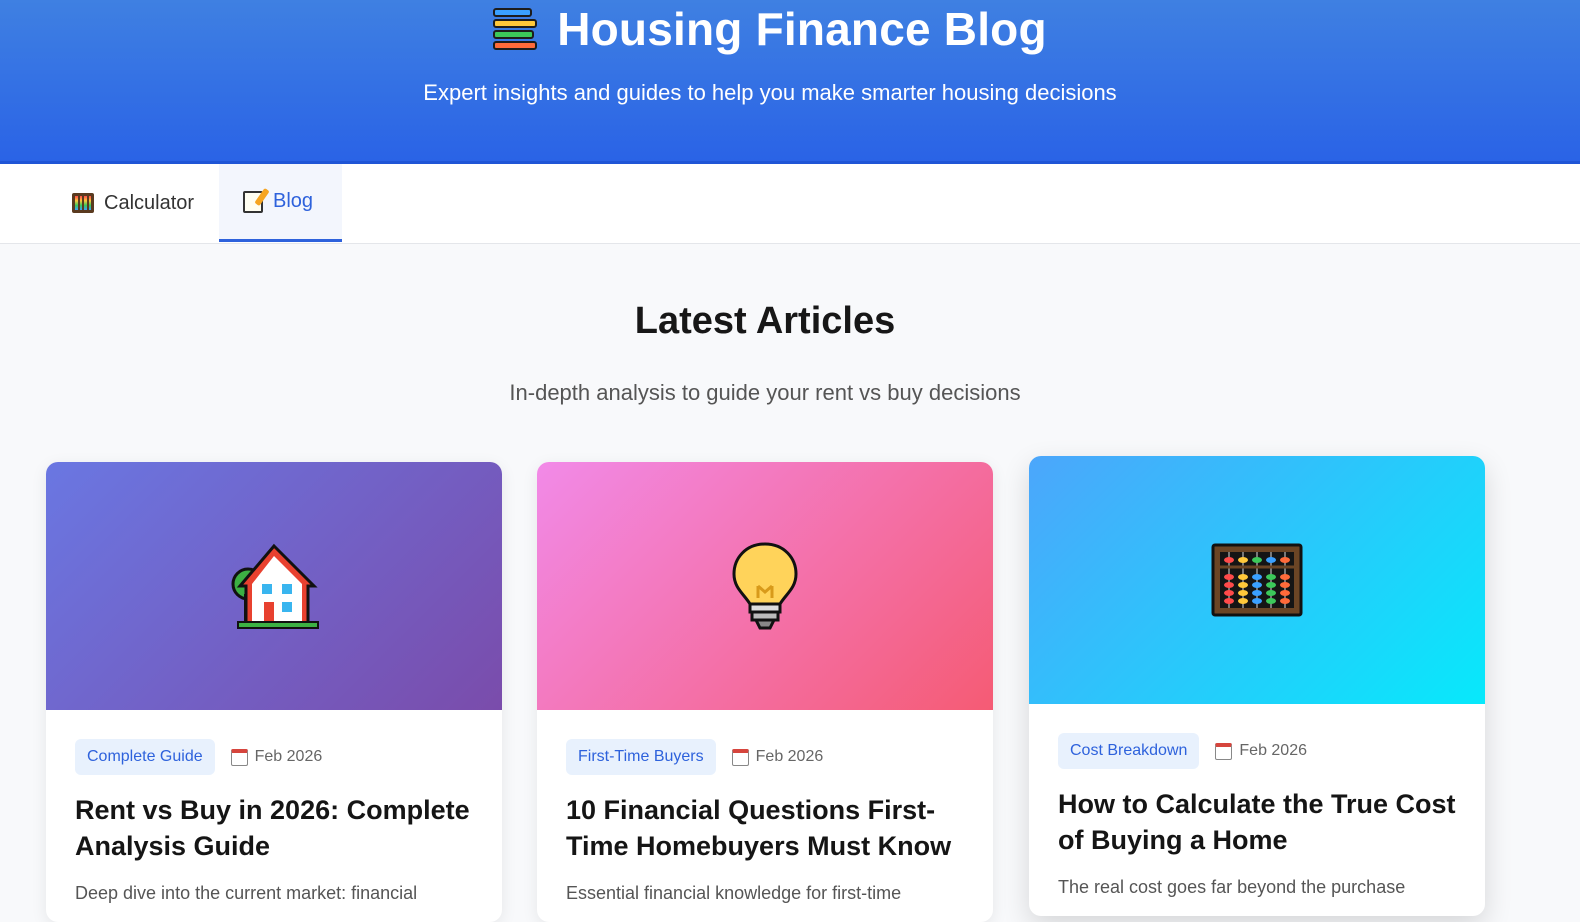 Image resolution: width=1580 pixels, height=922 pixels. I want to click on lightbulb-icon, so click(765, 586).